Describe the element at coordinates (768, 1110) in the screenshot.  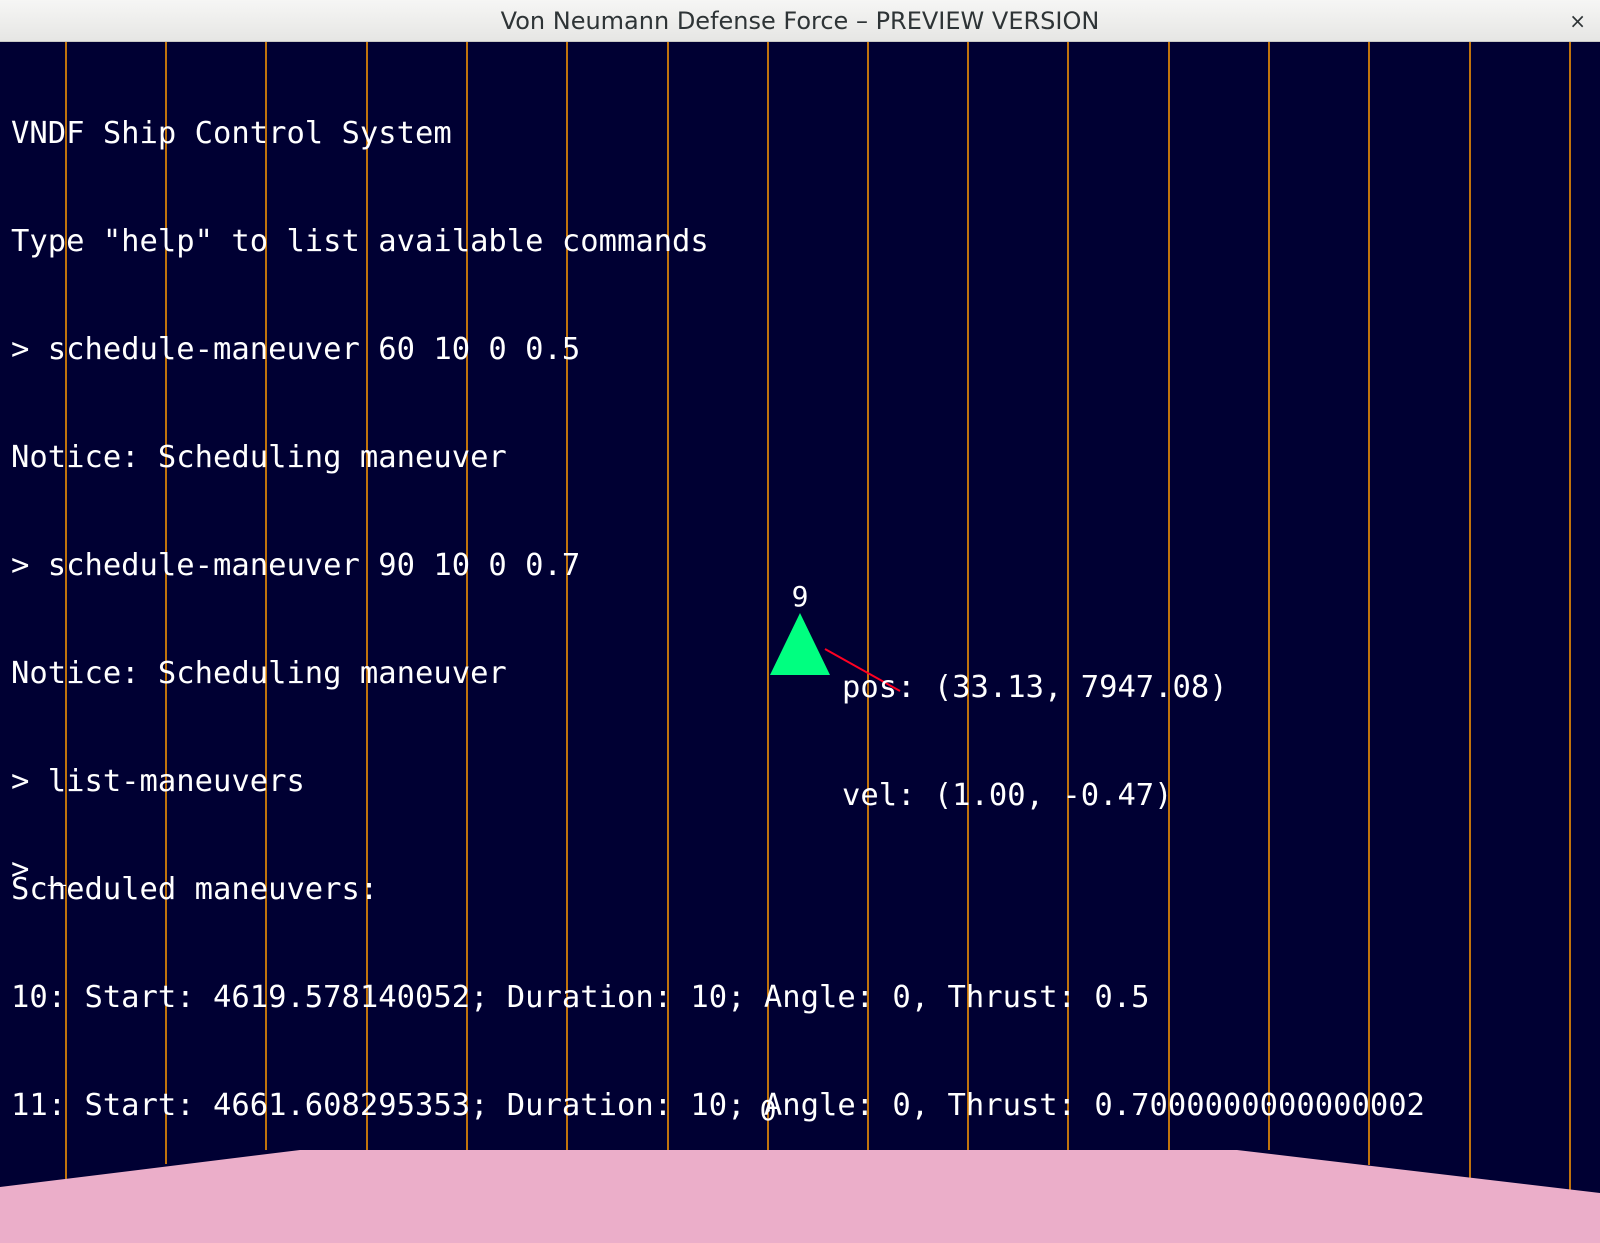
I see `ground-altitude-label: 0` at that location.